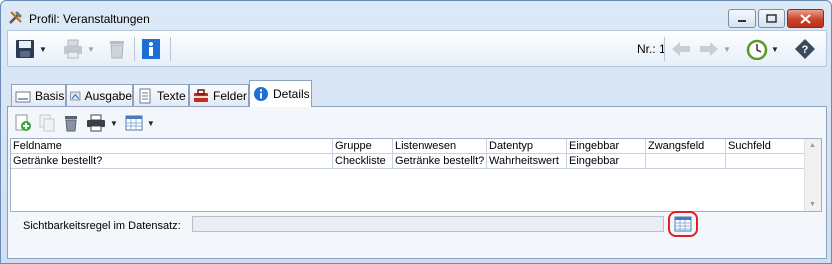 Image resolution: width=832 pixels, height=264 pixels. I want to click on help-icon: ?, so click(805, 49).